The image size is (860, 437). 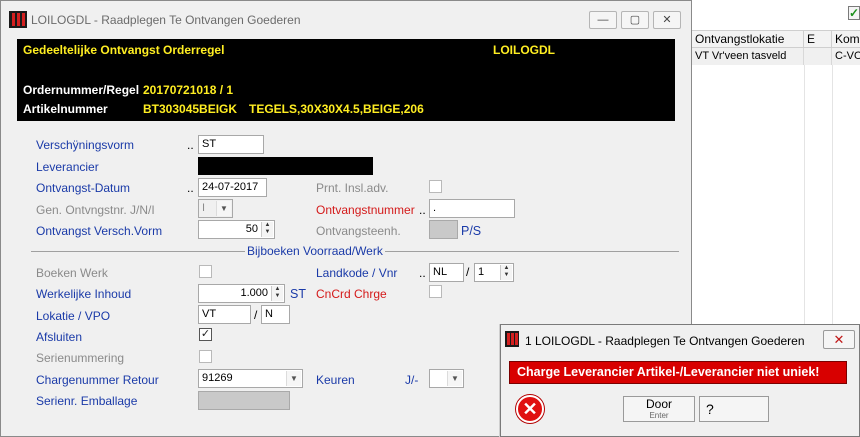 I want to click on afsluiten-label: Afsluiten, so click(x=59, y=337).